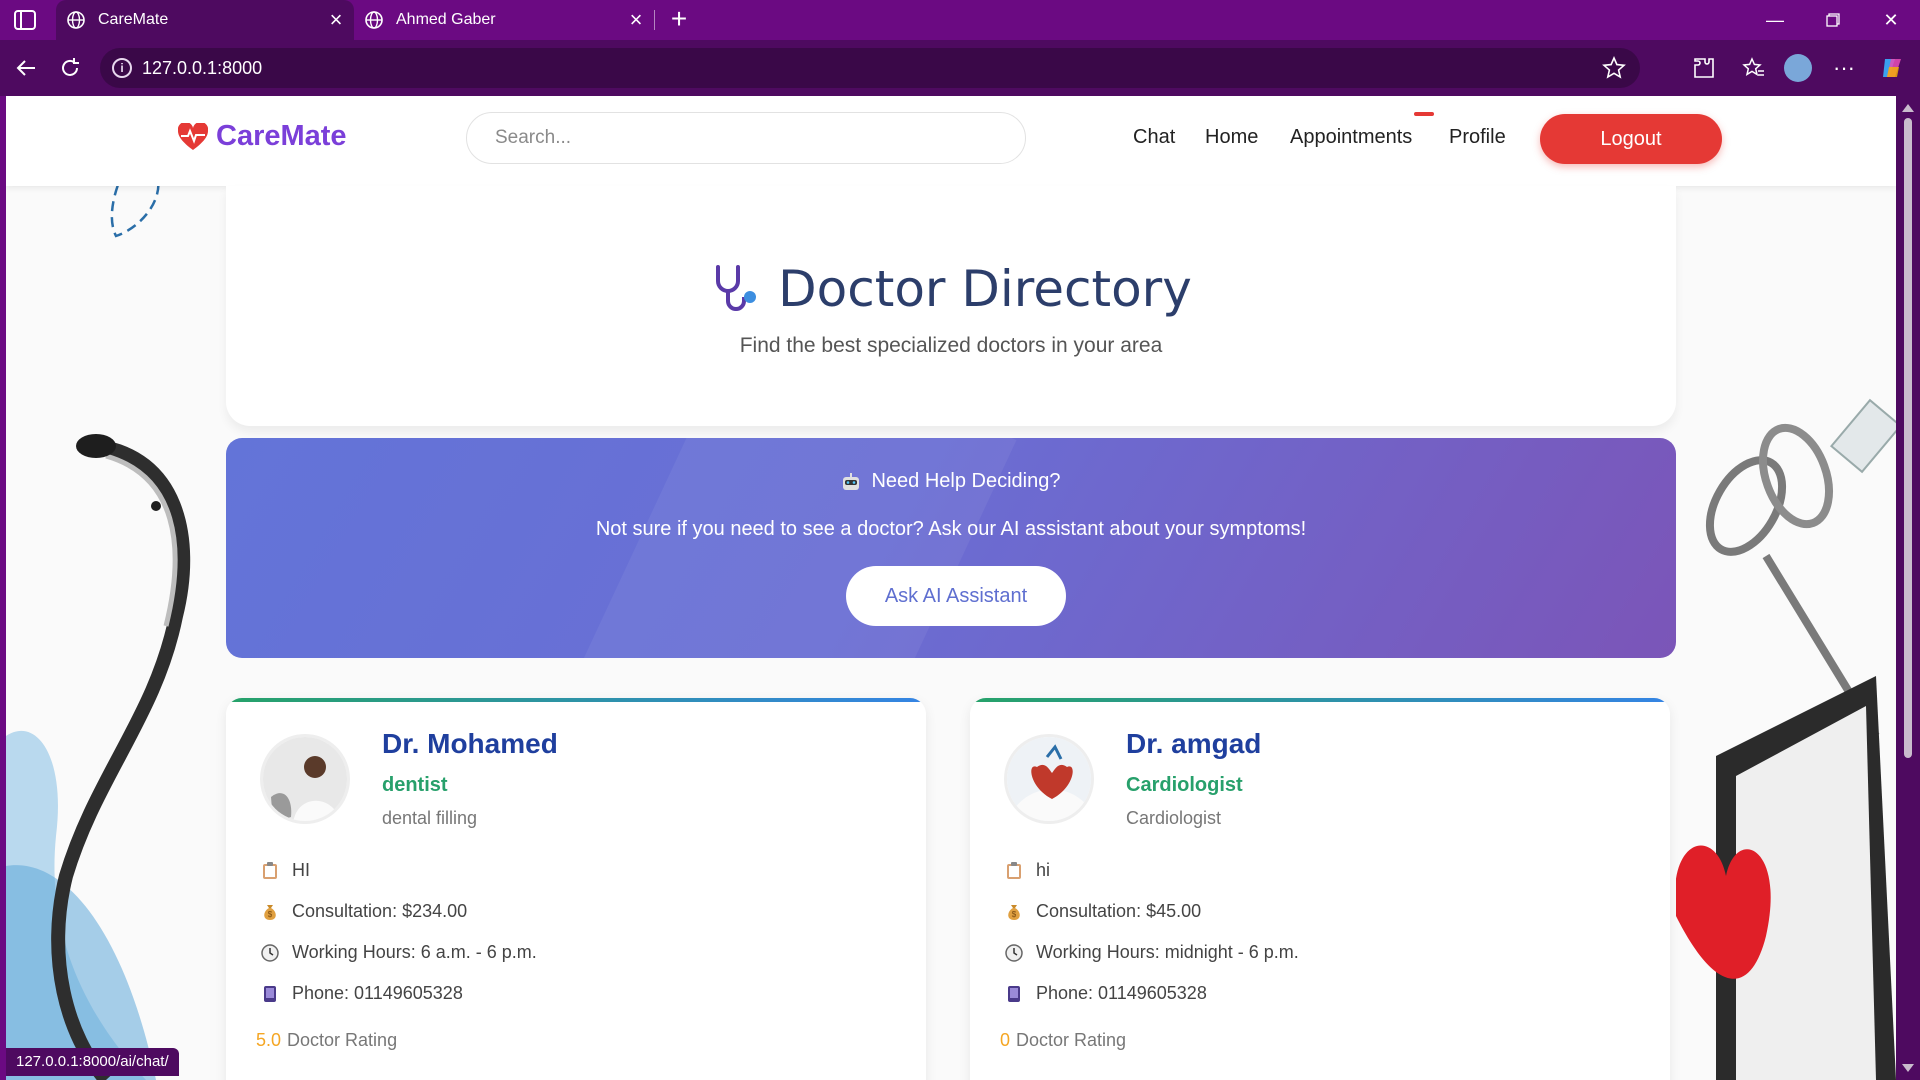  I want to click on doctor-specialty: dentist, so click(415, 785).